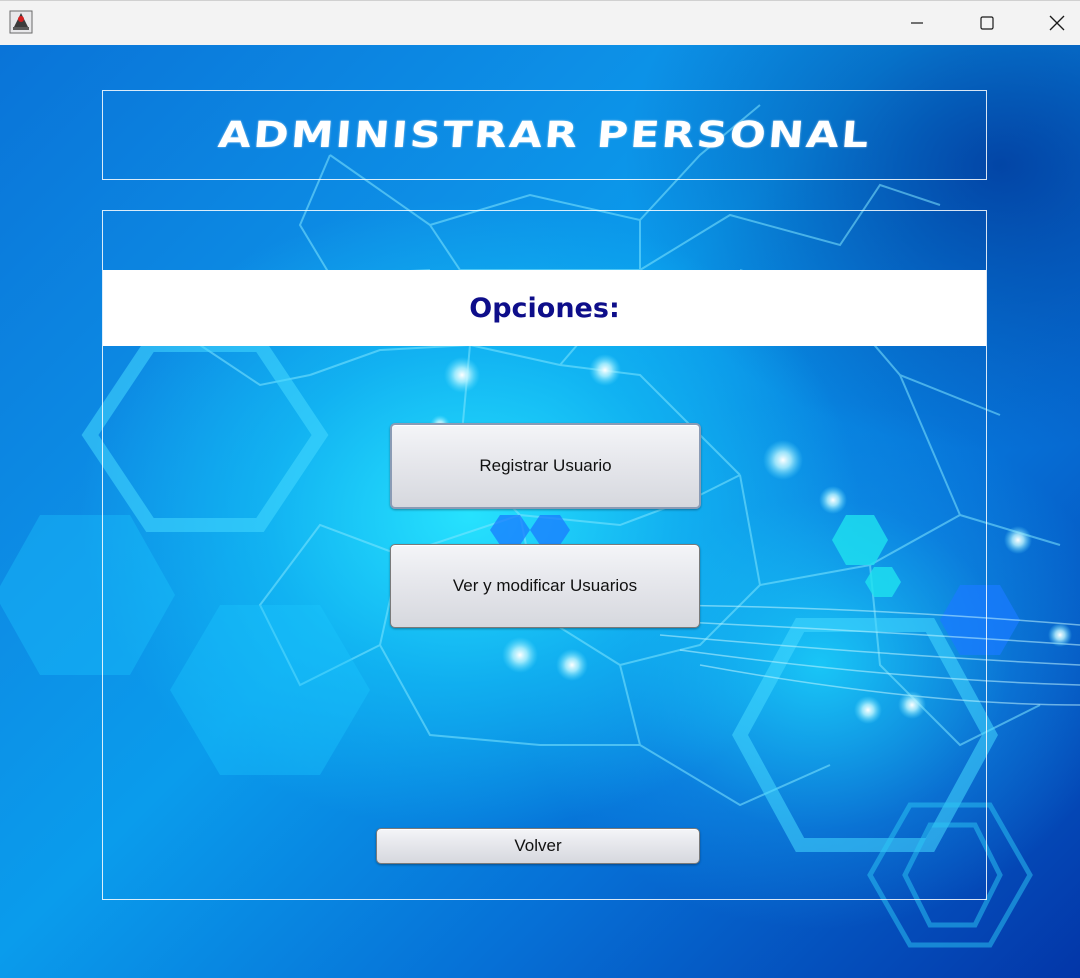 This screenshot has width=1080, height=978. I want to click on back-button: Volver, so click(538, 846).